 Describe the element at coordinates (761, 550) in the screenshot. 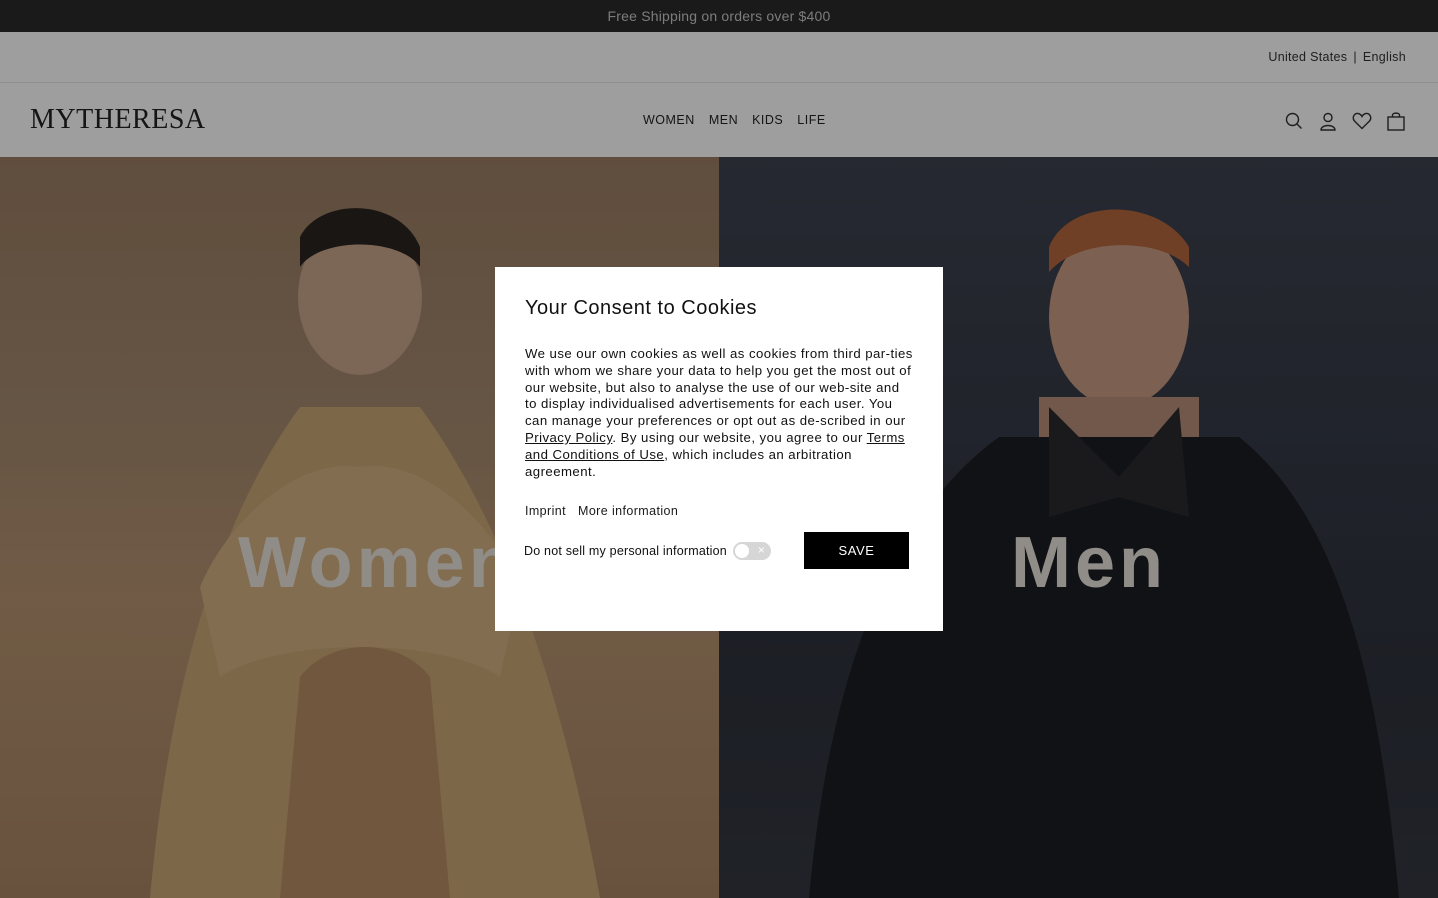

I see `toggle-off-icon: ×` at that location.